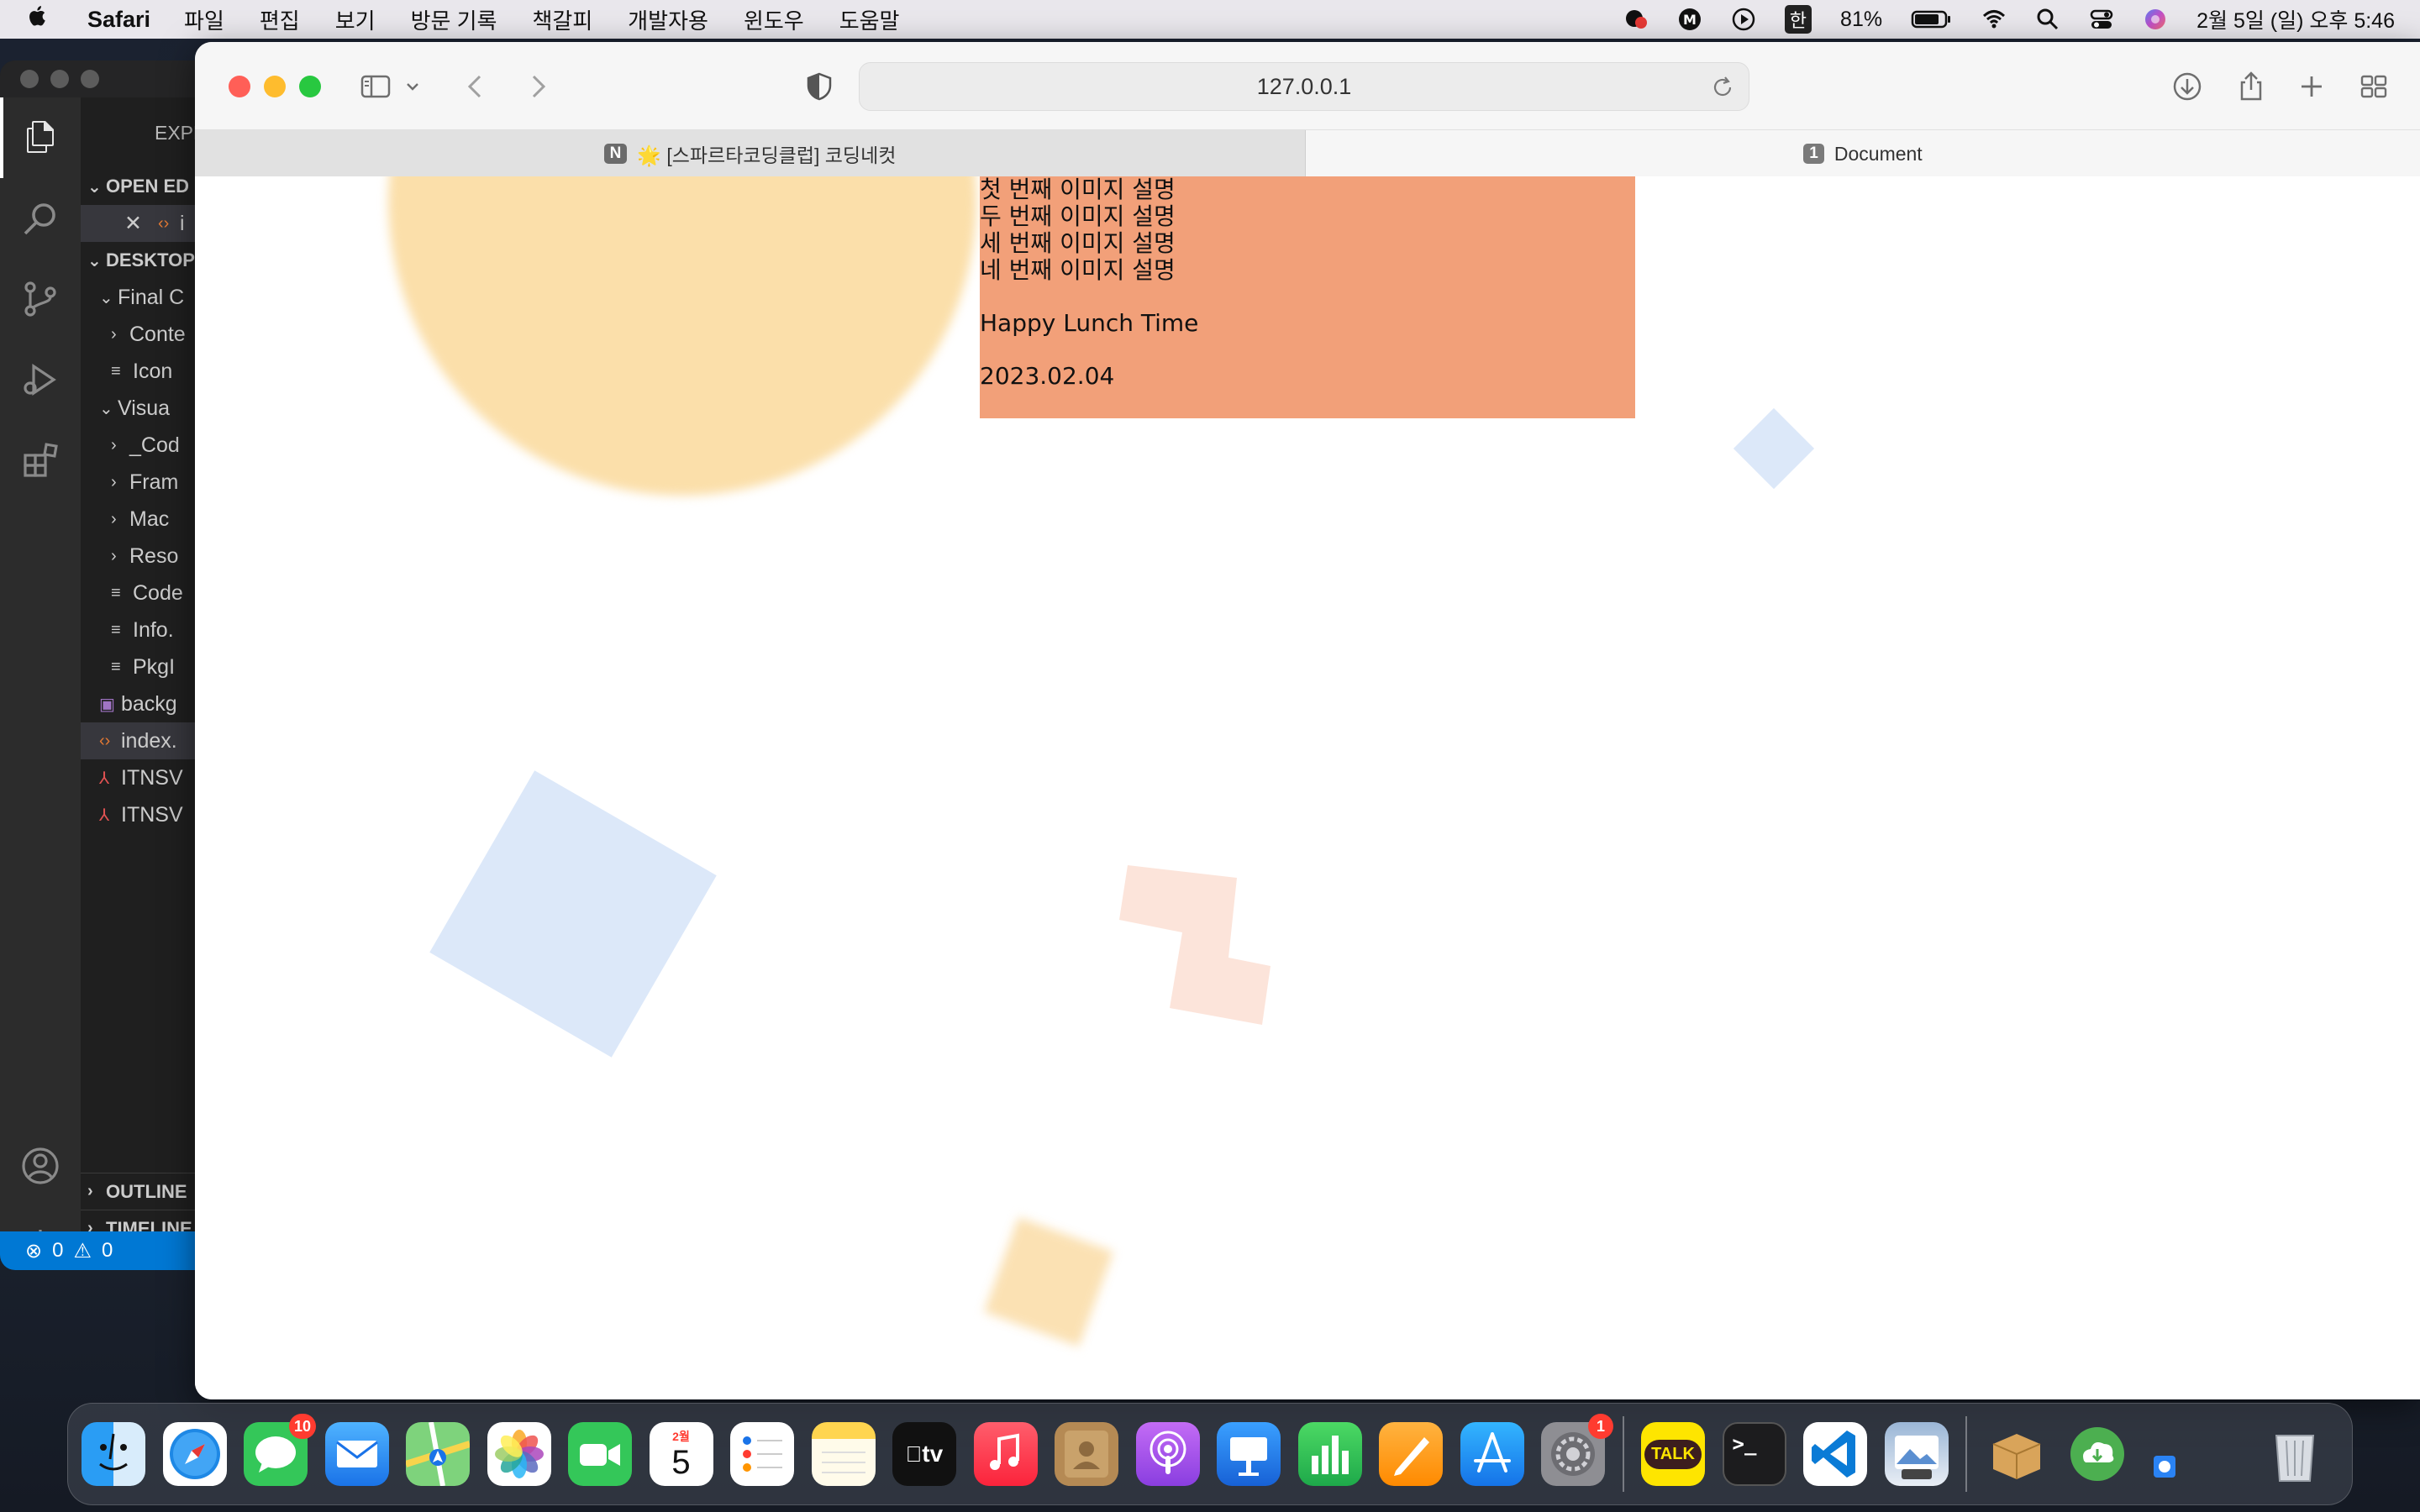  I want to click on menu-develop: 개발자용, so click(668, 19).